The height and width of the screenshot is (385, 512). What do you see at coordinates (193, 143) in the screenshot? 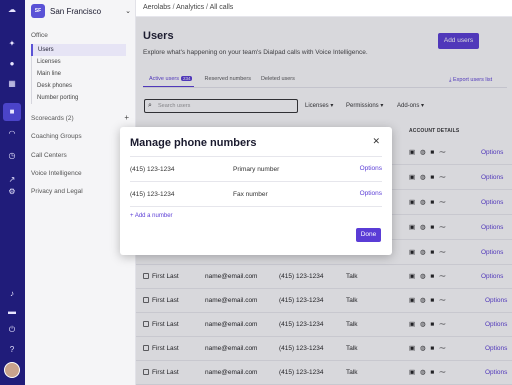
I see `modal-title: Manage phone numbers` at bounding box center [193, 143].